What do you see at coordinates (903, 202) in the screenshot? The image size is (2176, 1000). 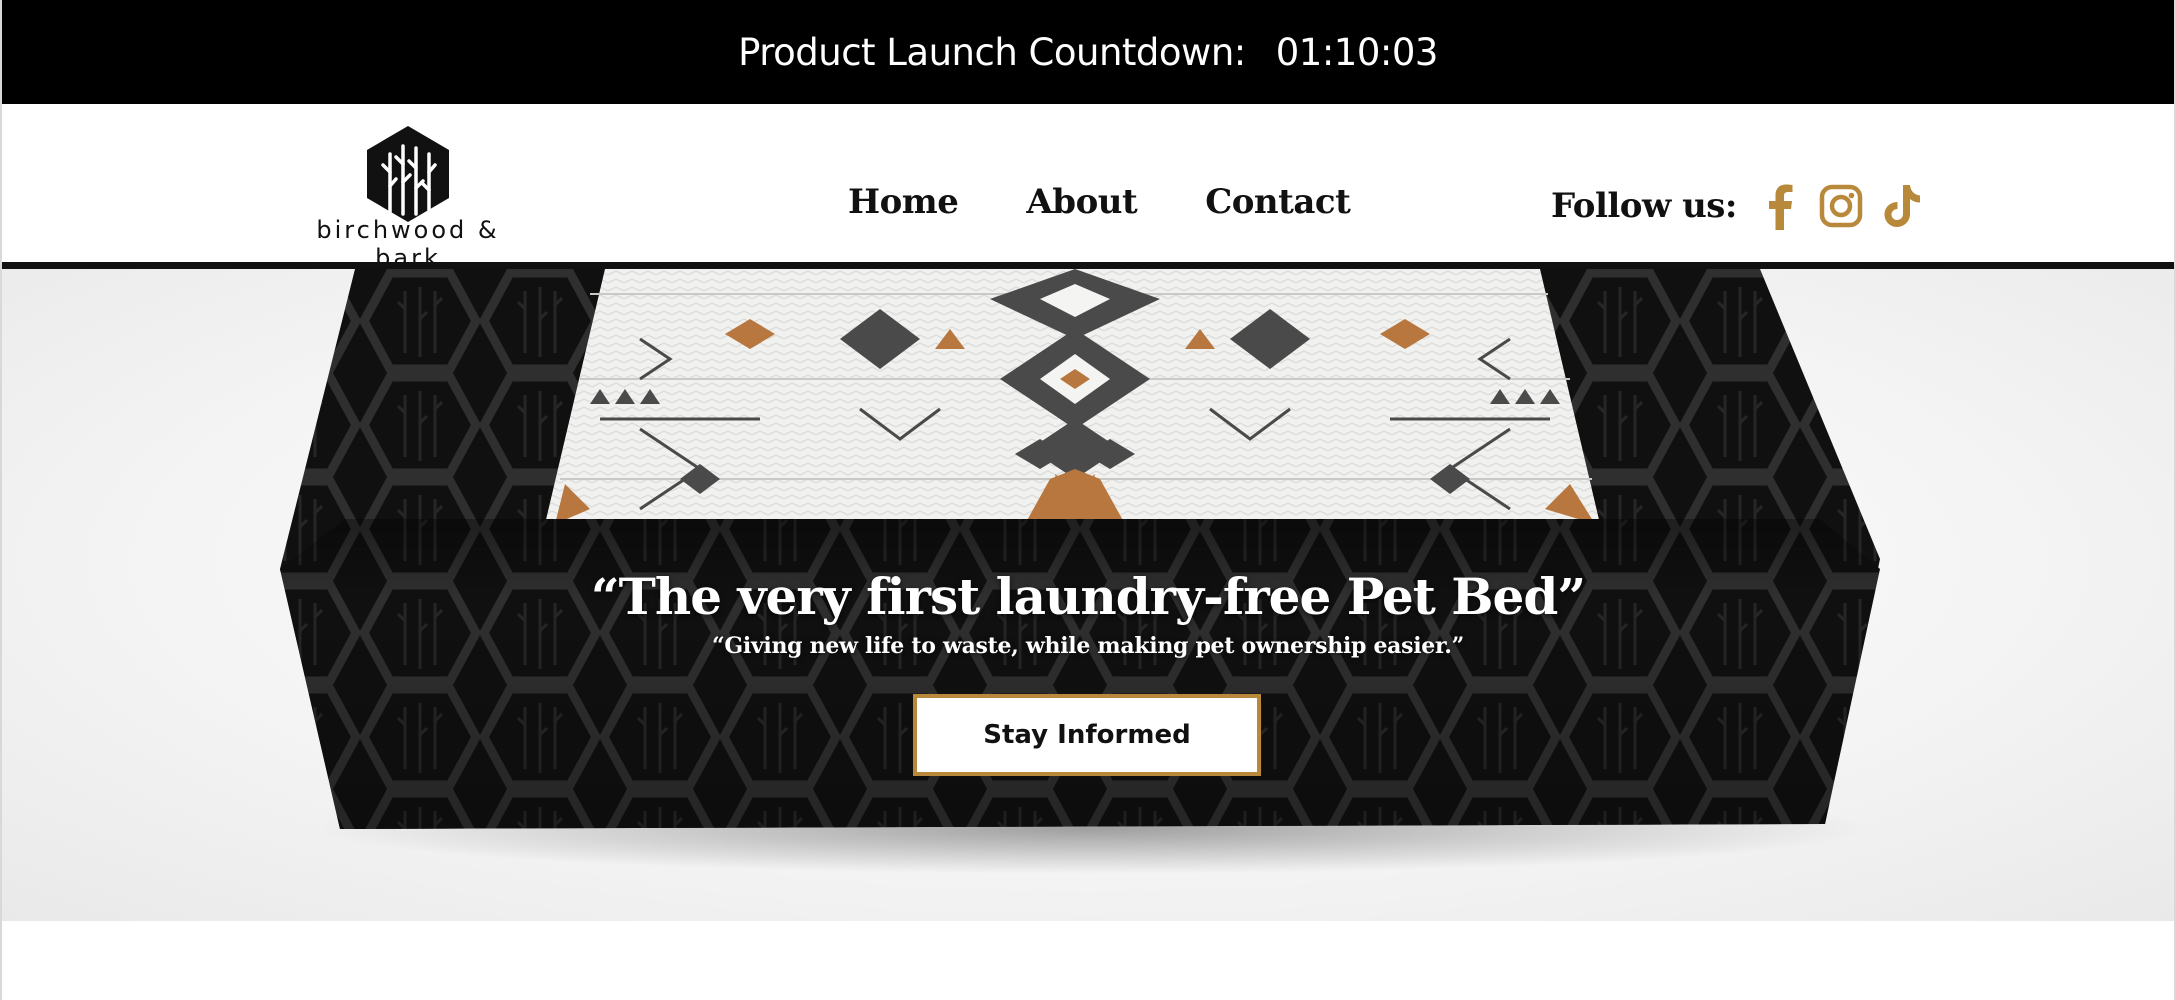 I see `nav-home: Home` at bounding box center [903, 202].